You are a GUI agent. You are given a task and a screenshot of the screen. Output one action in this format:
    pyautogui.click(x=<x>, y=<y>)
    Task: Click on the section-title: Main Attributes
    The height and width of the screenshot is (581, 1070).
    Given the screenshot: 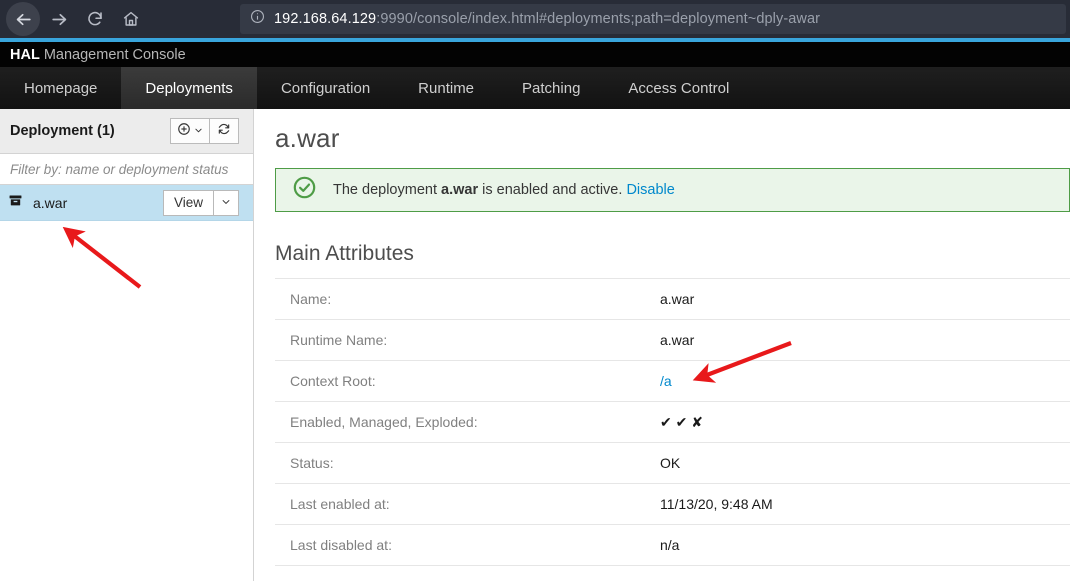 What is the action you would take?
    pyautogui.click(x=344, y=253)
    